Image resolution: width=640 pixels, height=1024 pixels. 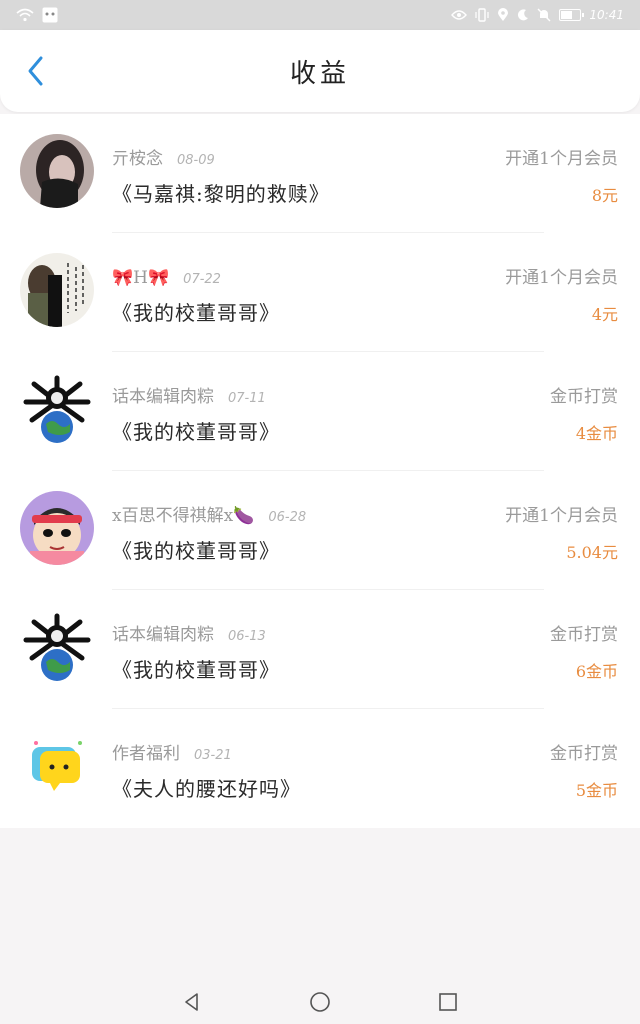 What do you see at coordinates (183, 516) in the screenshot?
I see `username: x百思不得祺解x🍆` at bounding box center [183, 516].